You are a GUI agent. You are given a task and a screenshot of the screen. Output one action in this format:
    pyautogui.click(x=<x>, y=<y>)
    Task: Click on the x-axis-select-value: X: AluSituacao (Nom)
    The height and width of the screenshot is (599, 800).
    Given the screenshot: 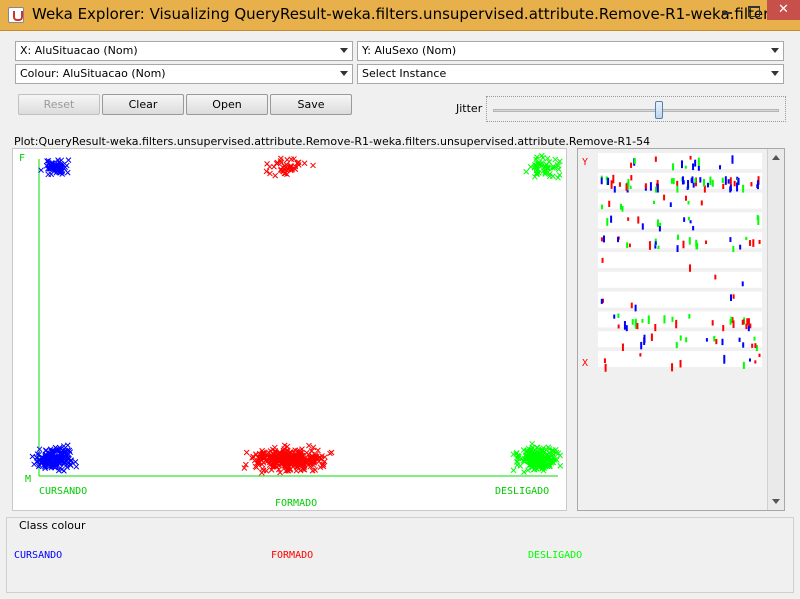 What is the action you would take?
    pyautogui.click(x=79, y=50)
    